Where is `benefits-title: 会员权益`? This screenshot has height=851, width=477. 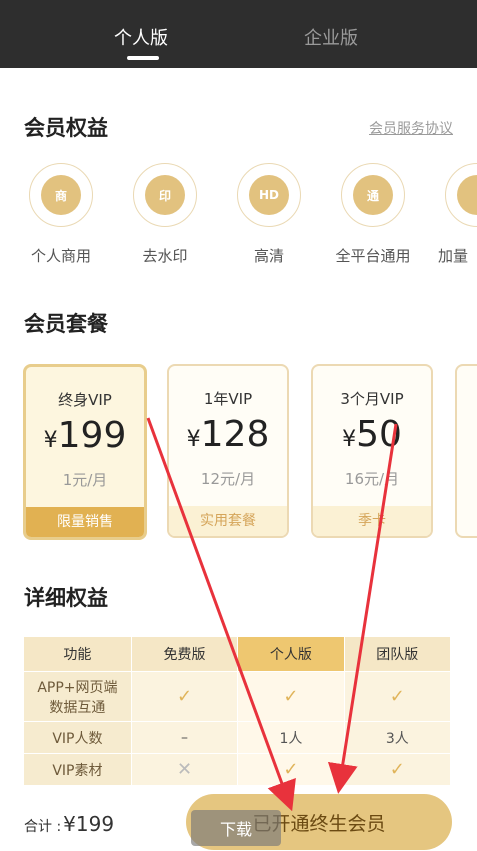
benefits-title: 会员权益 is located at coordinates (66, 128).